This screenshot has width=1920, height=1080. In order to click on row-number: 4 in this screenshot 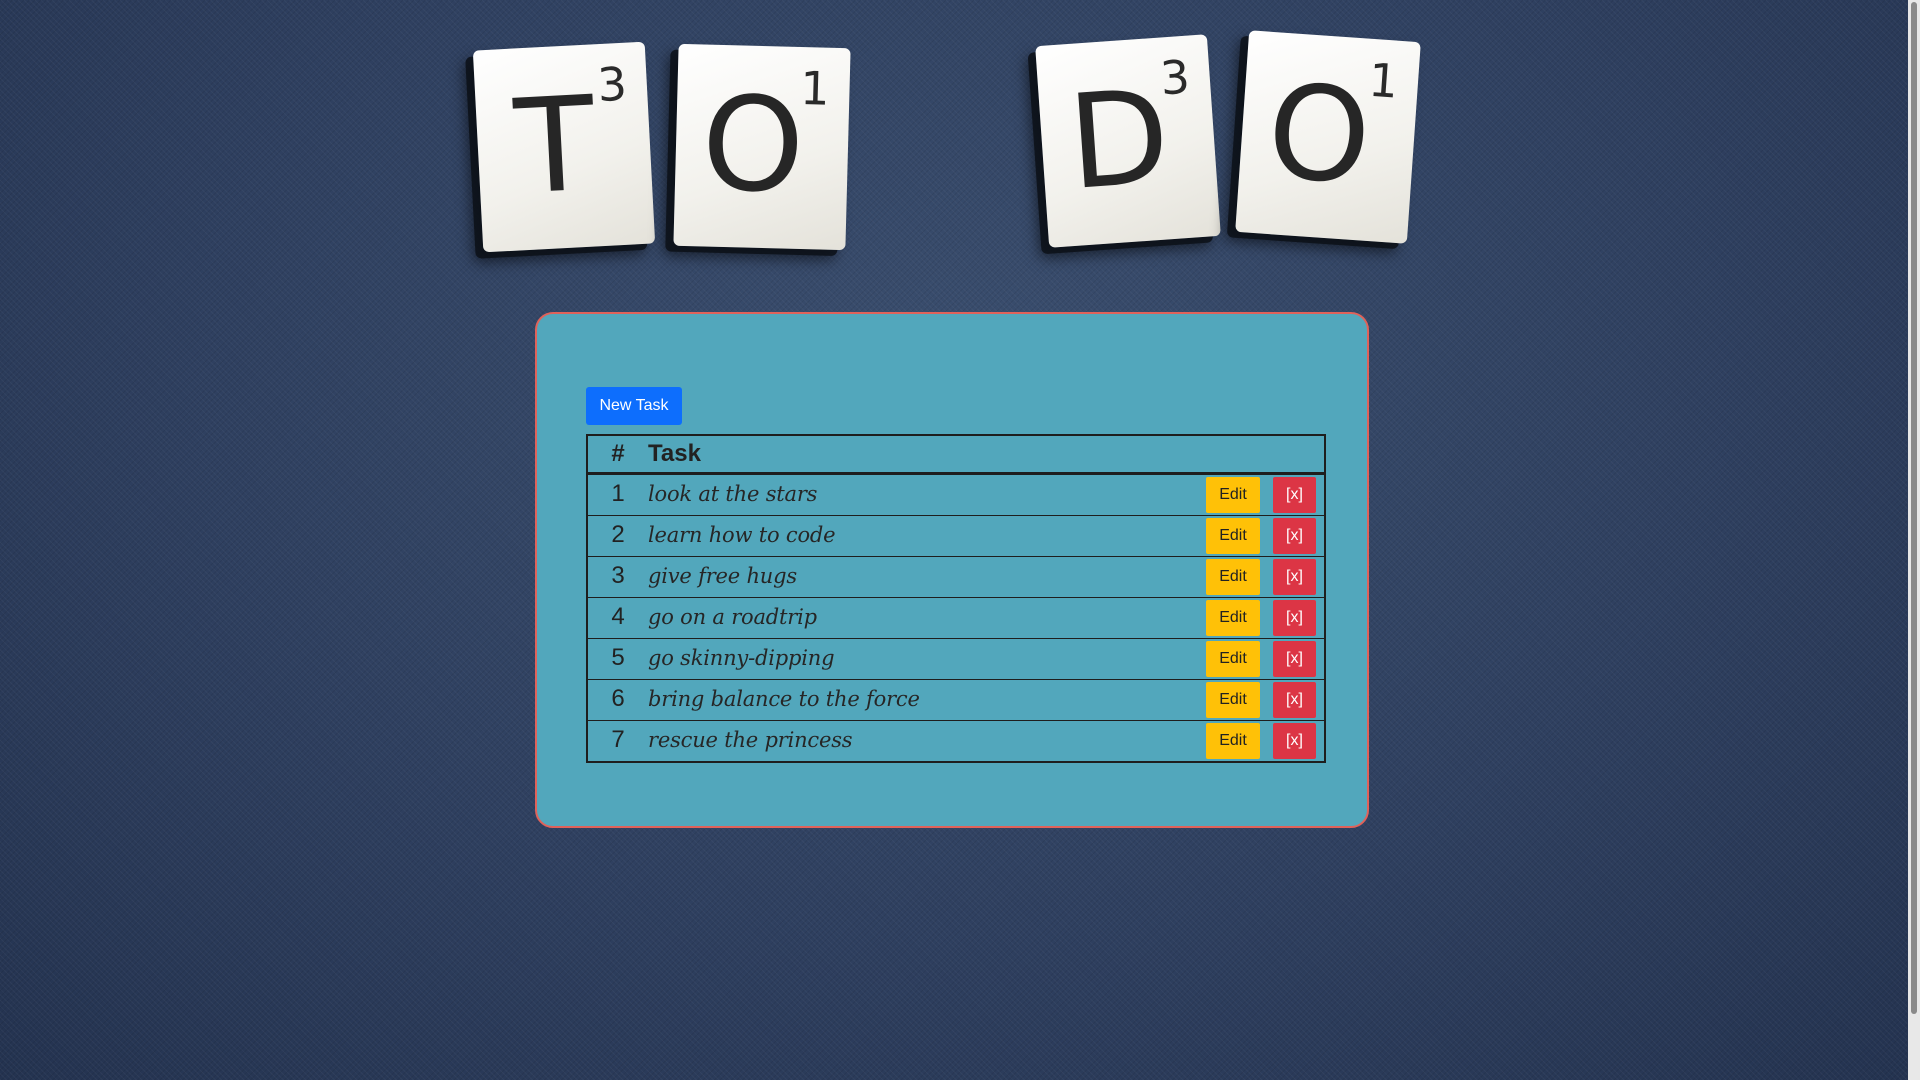, I will do `click(618, 616)`.